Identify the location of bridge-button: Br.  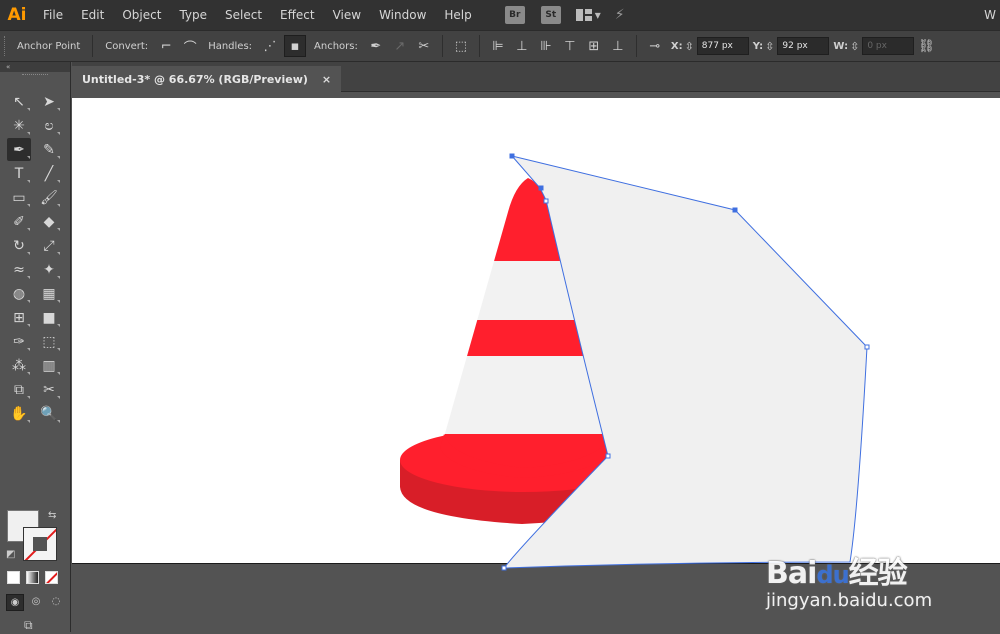
(514, 15).